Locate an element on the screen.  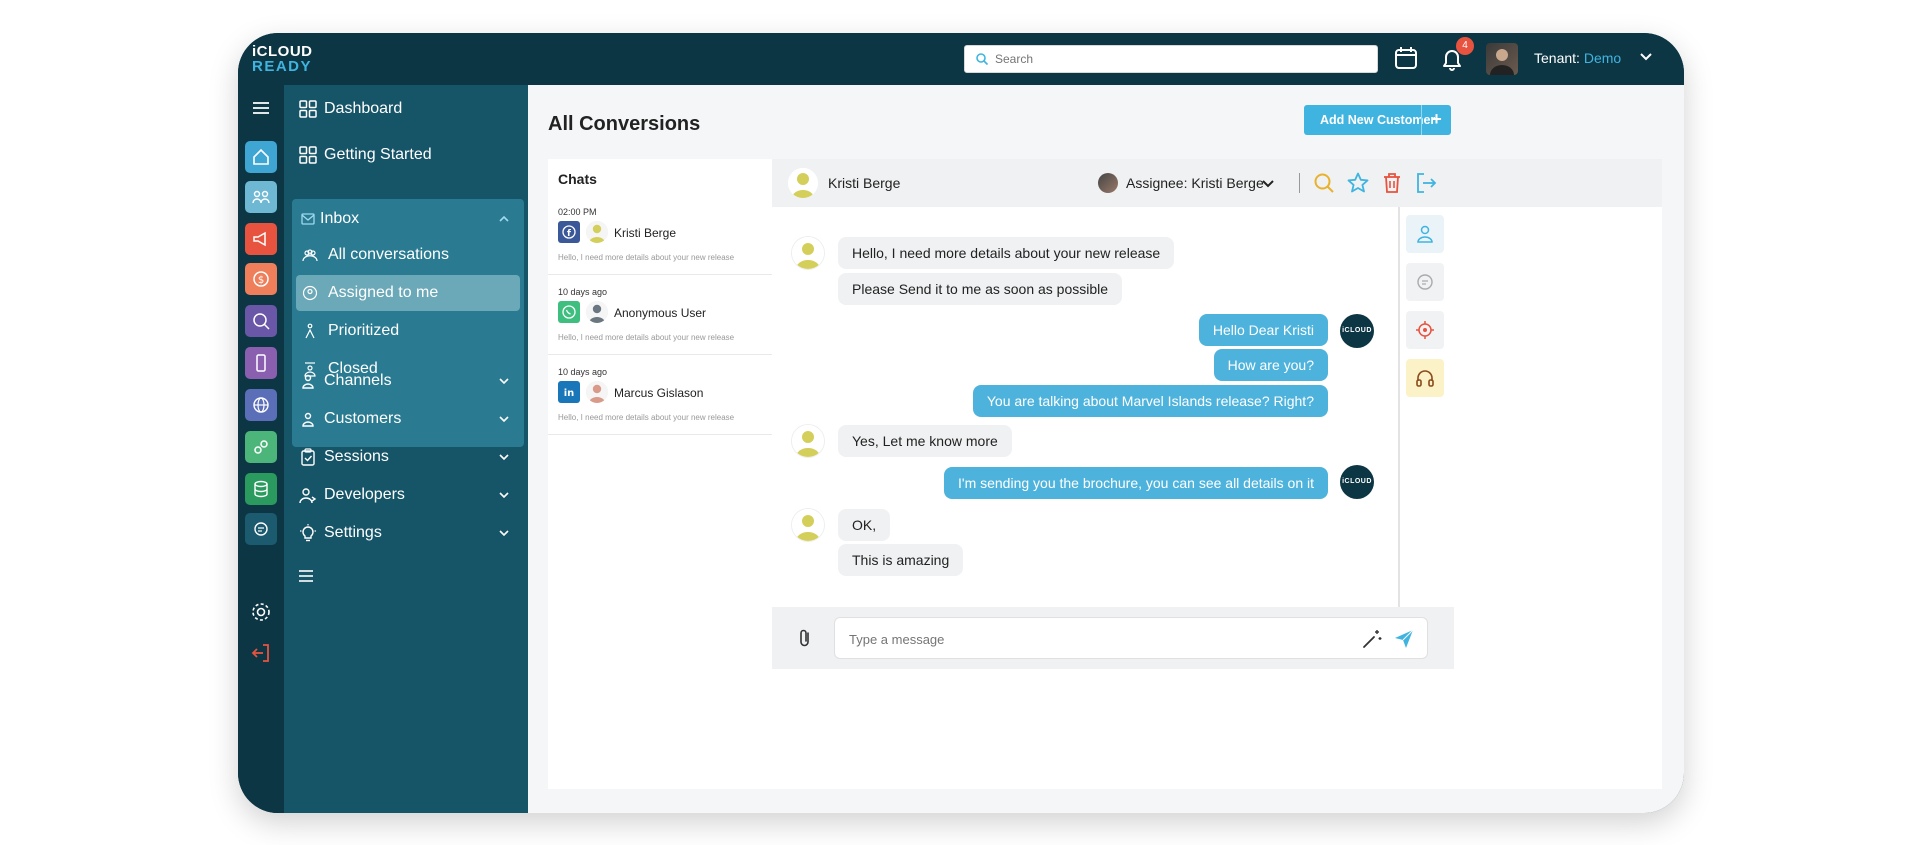
contact-info-button is located at coordinates (1425, 234).